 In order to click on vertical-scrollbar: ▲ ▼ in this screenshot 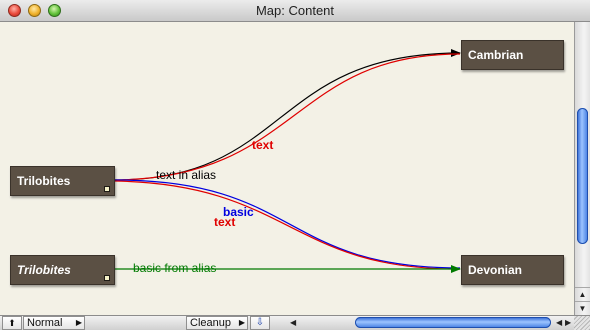, I will do `click(582, 168)`.